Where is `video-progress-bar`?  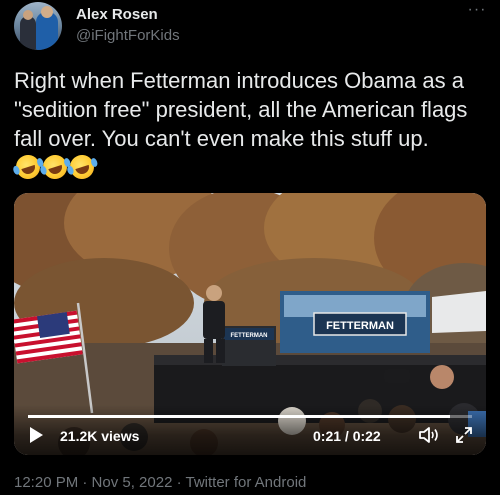 video-progress-bar is located at coordinates (250, 416).